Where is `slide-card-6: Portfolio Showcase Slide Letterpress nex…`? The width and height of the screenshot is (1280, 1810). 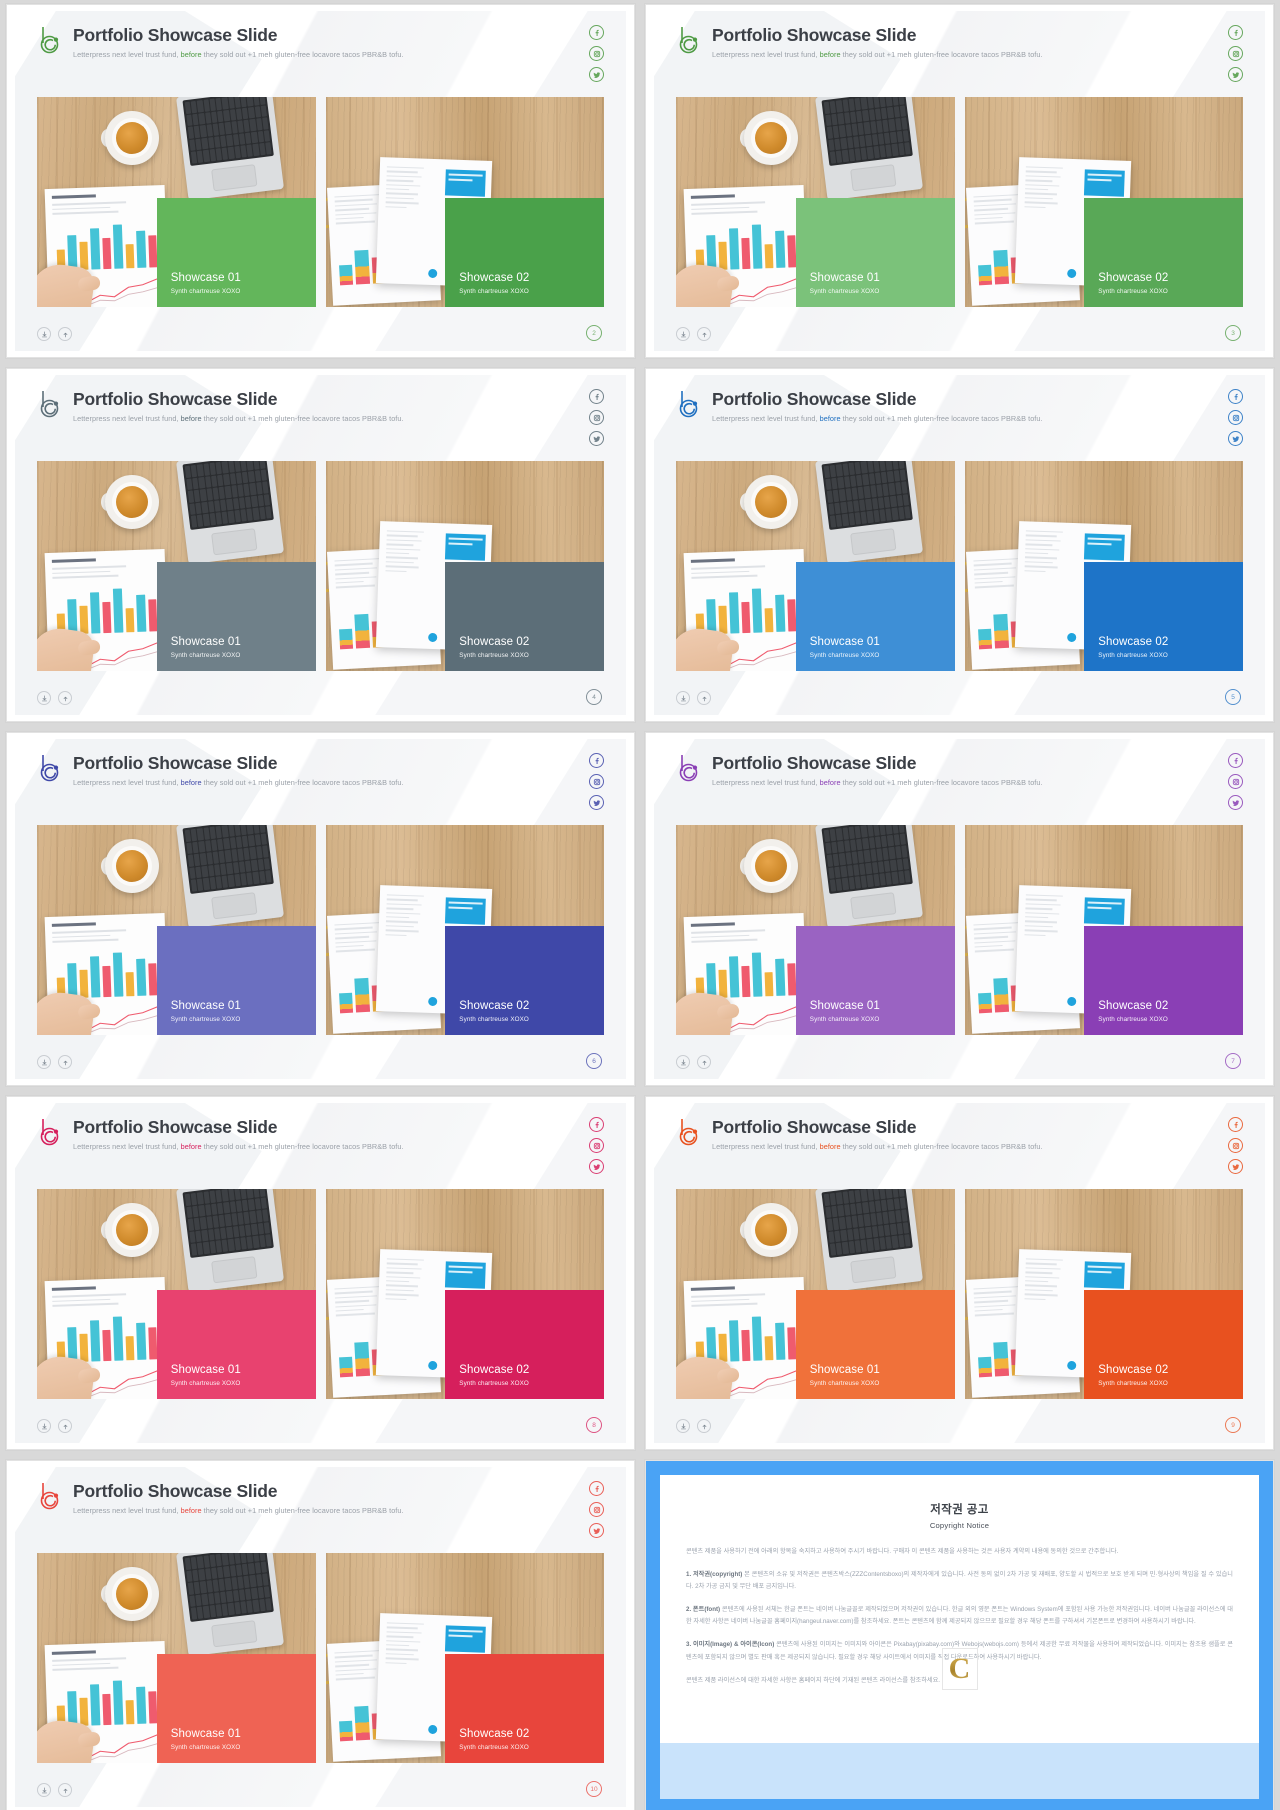 slide-card-6: Portfolio Showcase Slide Letterpress nex… is located at coordinates (320, 909).